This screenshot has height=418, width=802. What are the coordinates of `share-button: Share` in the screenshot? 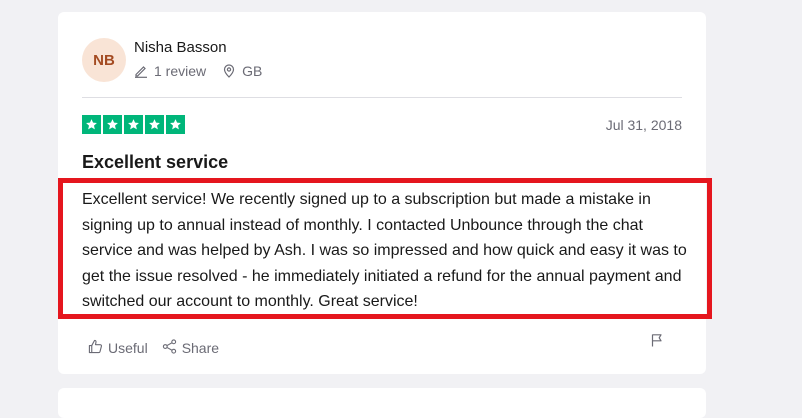 It's located at (190, 348).